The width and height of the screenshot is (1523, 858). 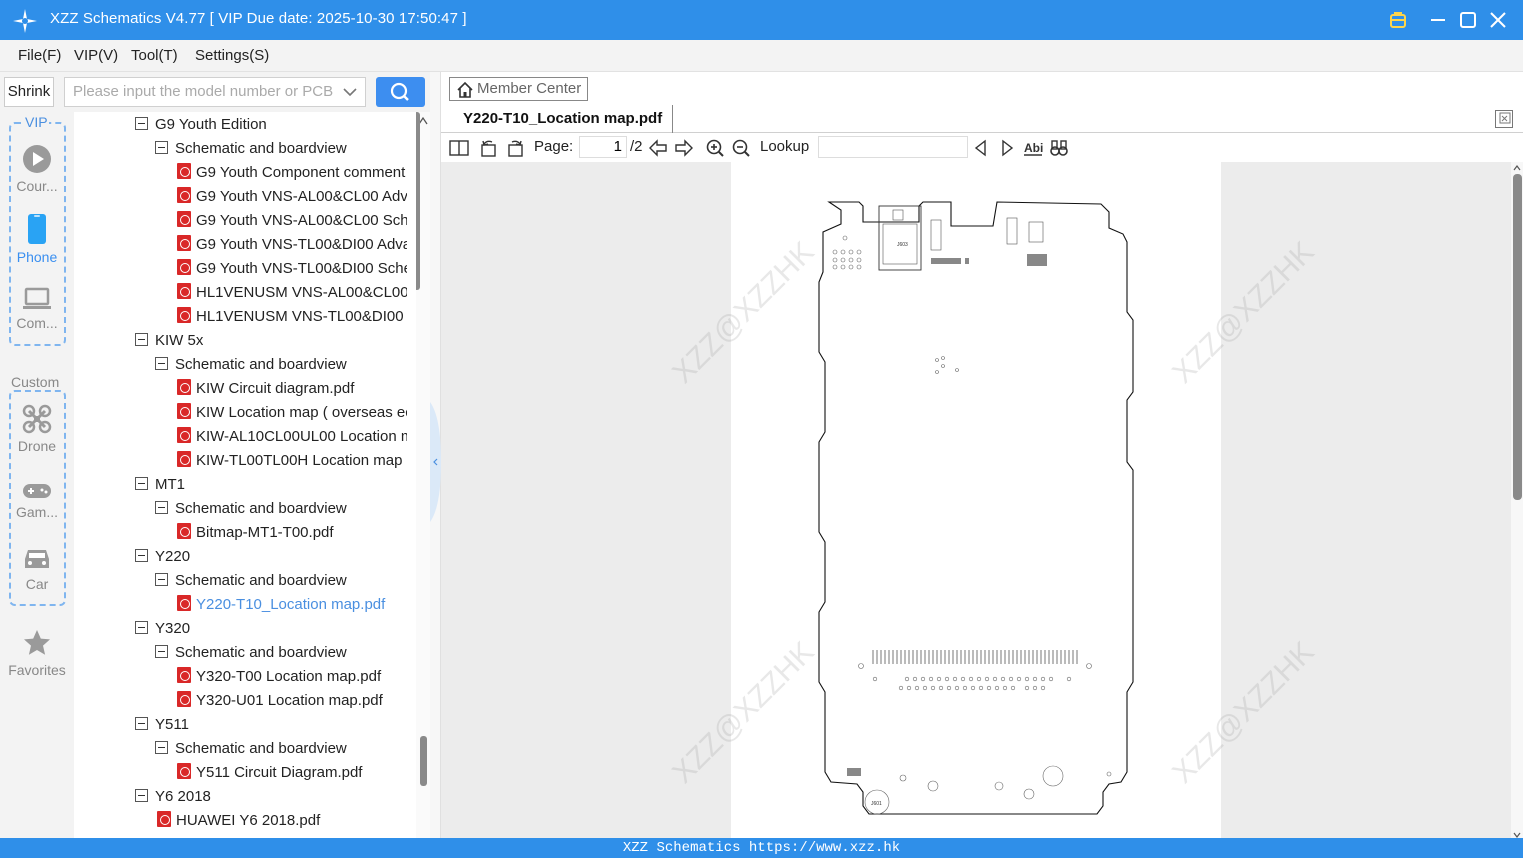 I want to click on find-previous-icon, so click(x=981, y=148).